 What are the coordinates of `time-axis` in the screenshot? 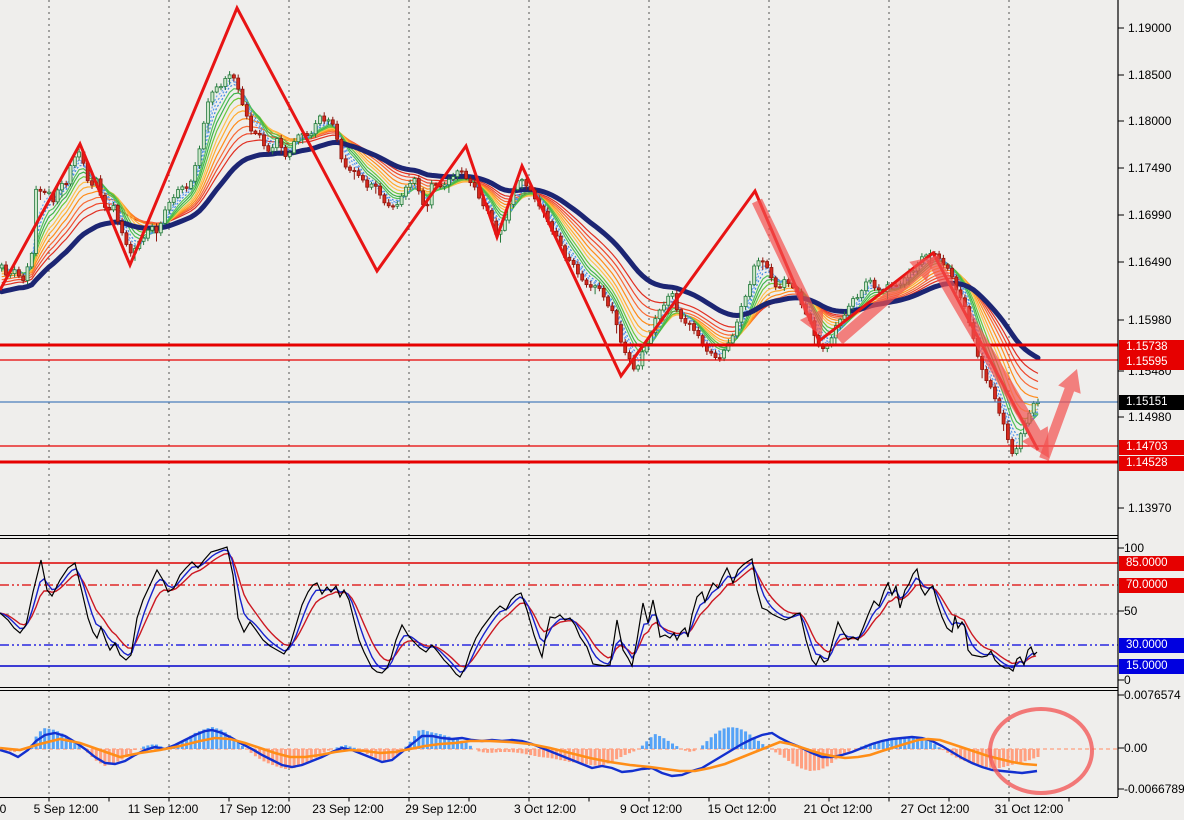 It's located at (592, 809).